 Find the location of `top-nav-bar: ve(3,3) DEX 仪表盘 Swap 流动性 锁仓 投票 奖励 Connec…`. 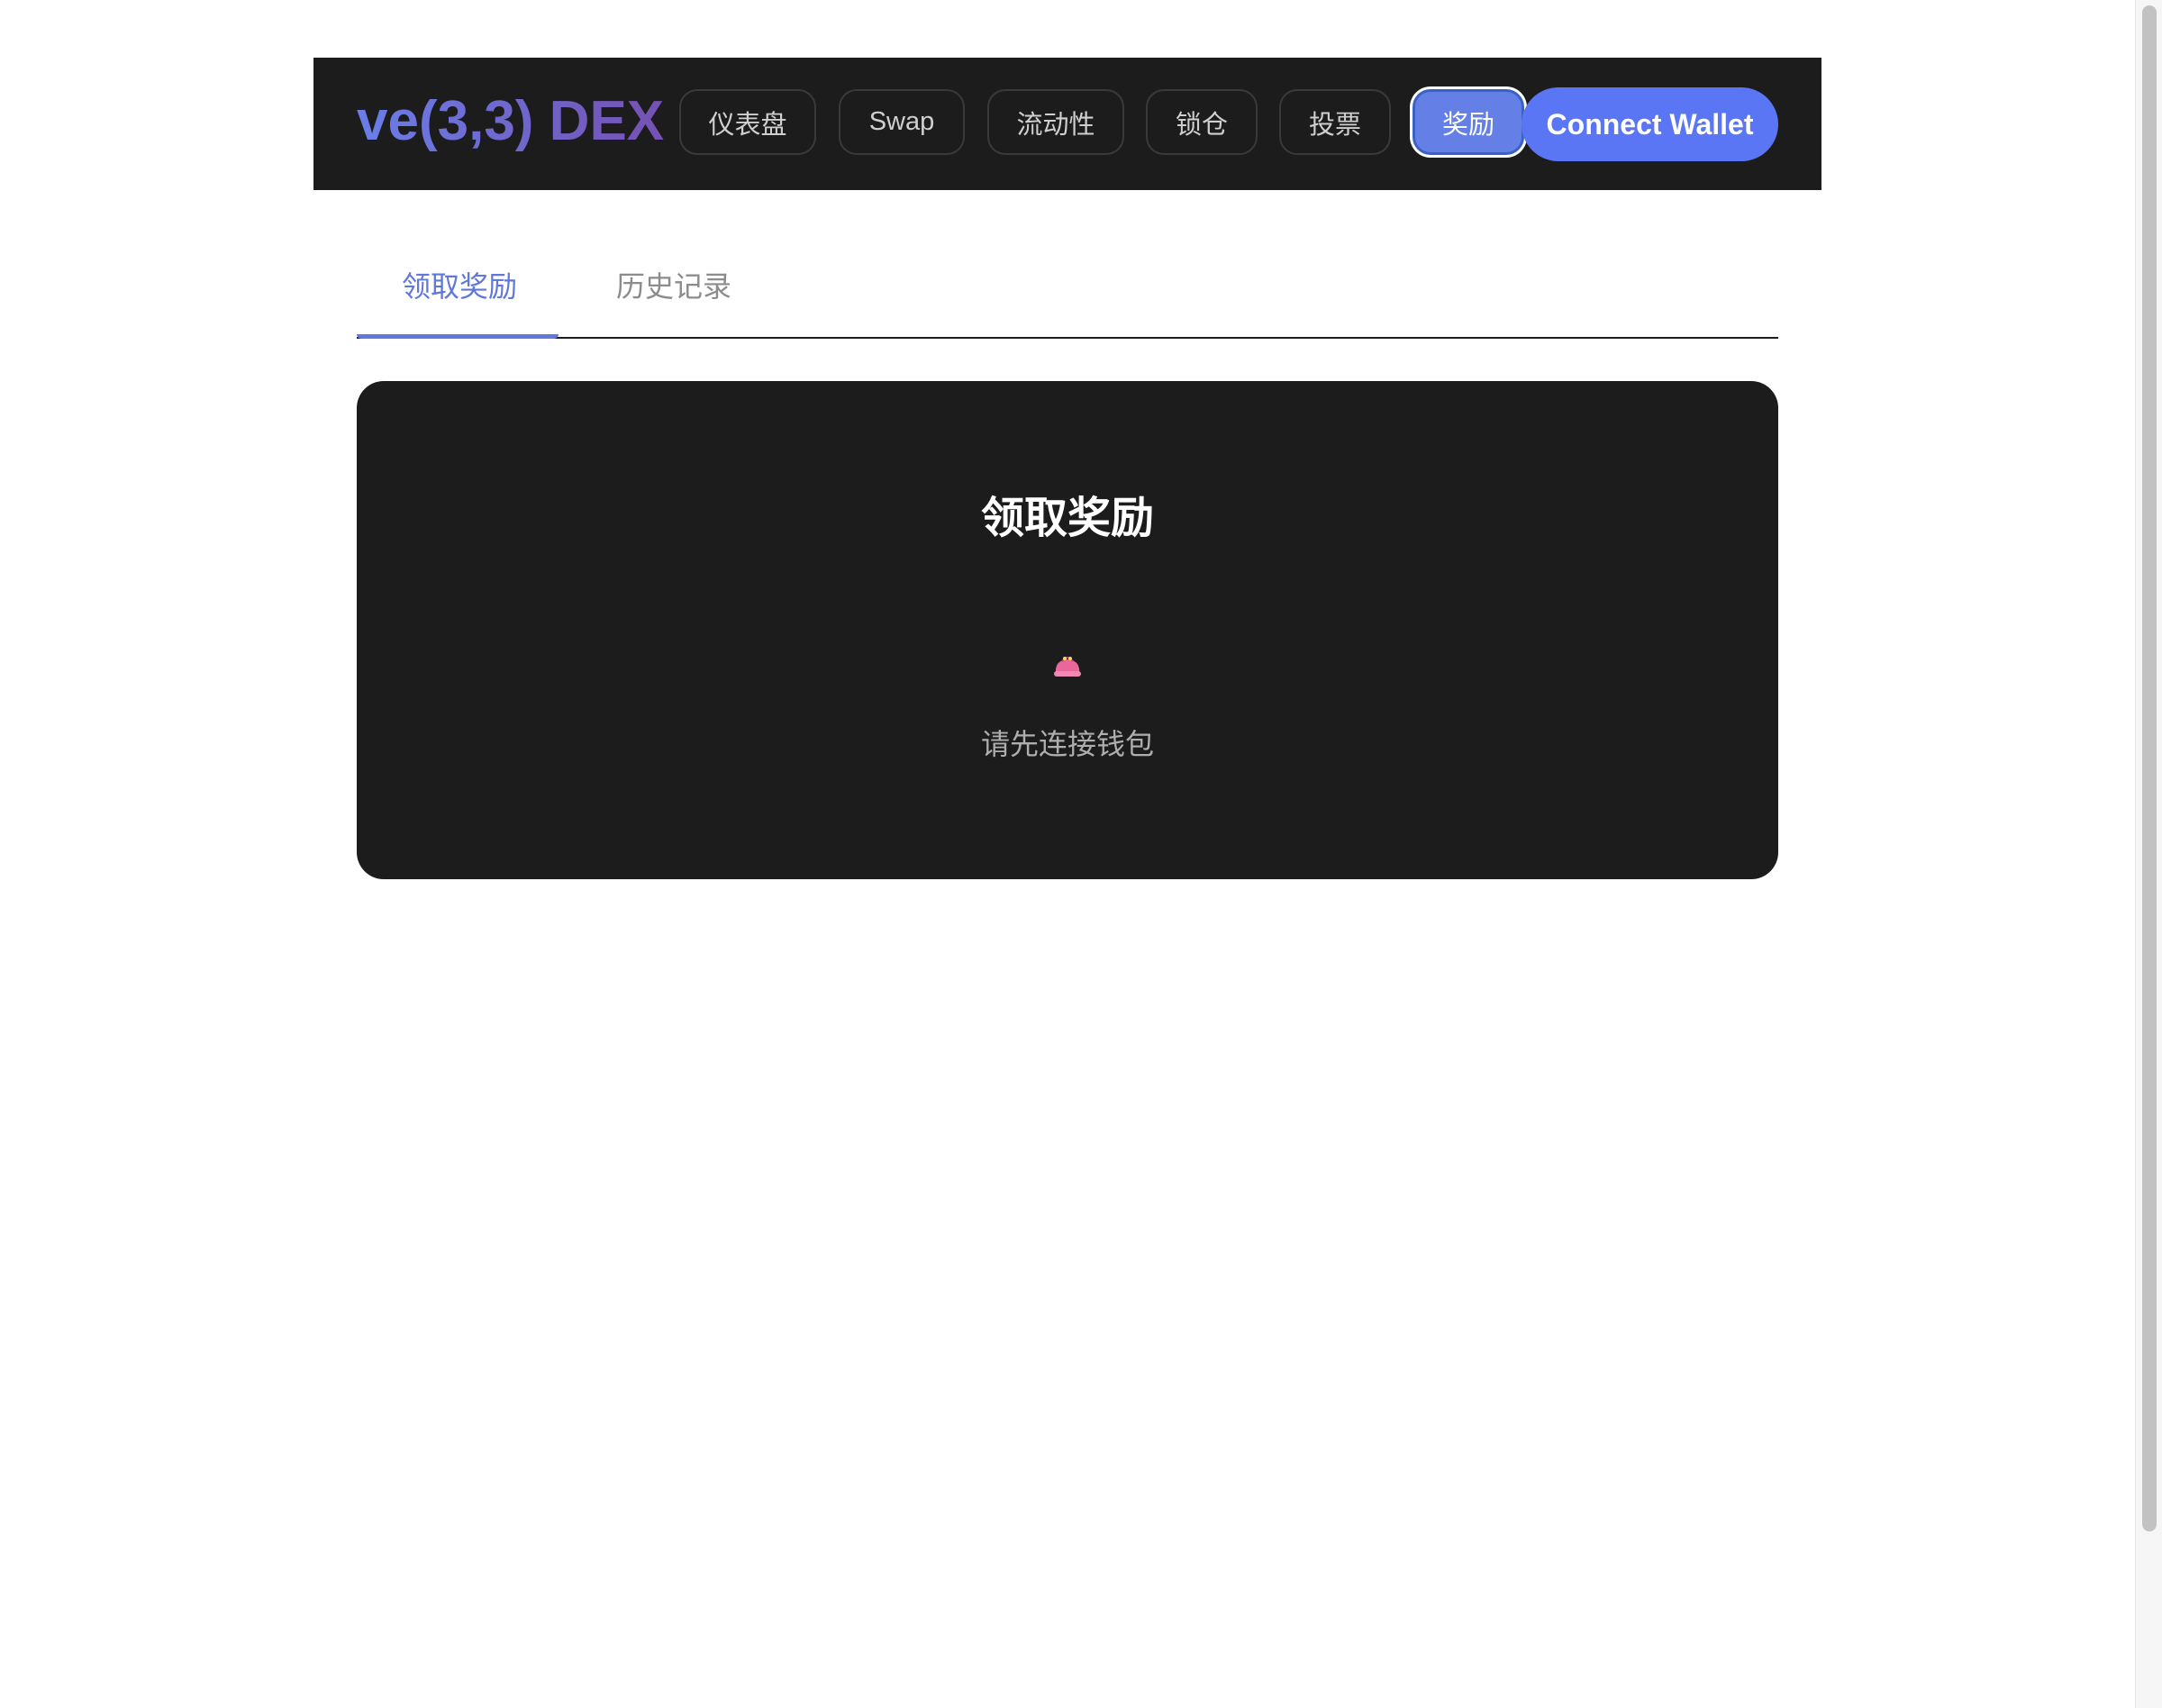

top-nav-bar: ve(3,3) DEX 仪表盘 Swap 流动性 锁仓 投票 奖励 Connec… is located at coordinates (1067, 124).